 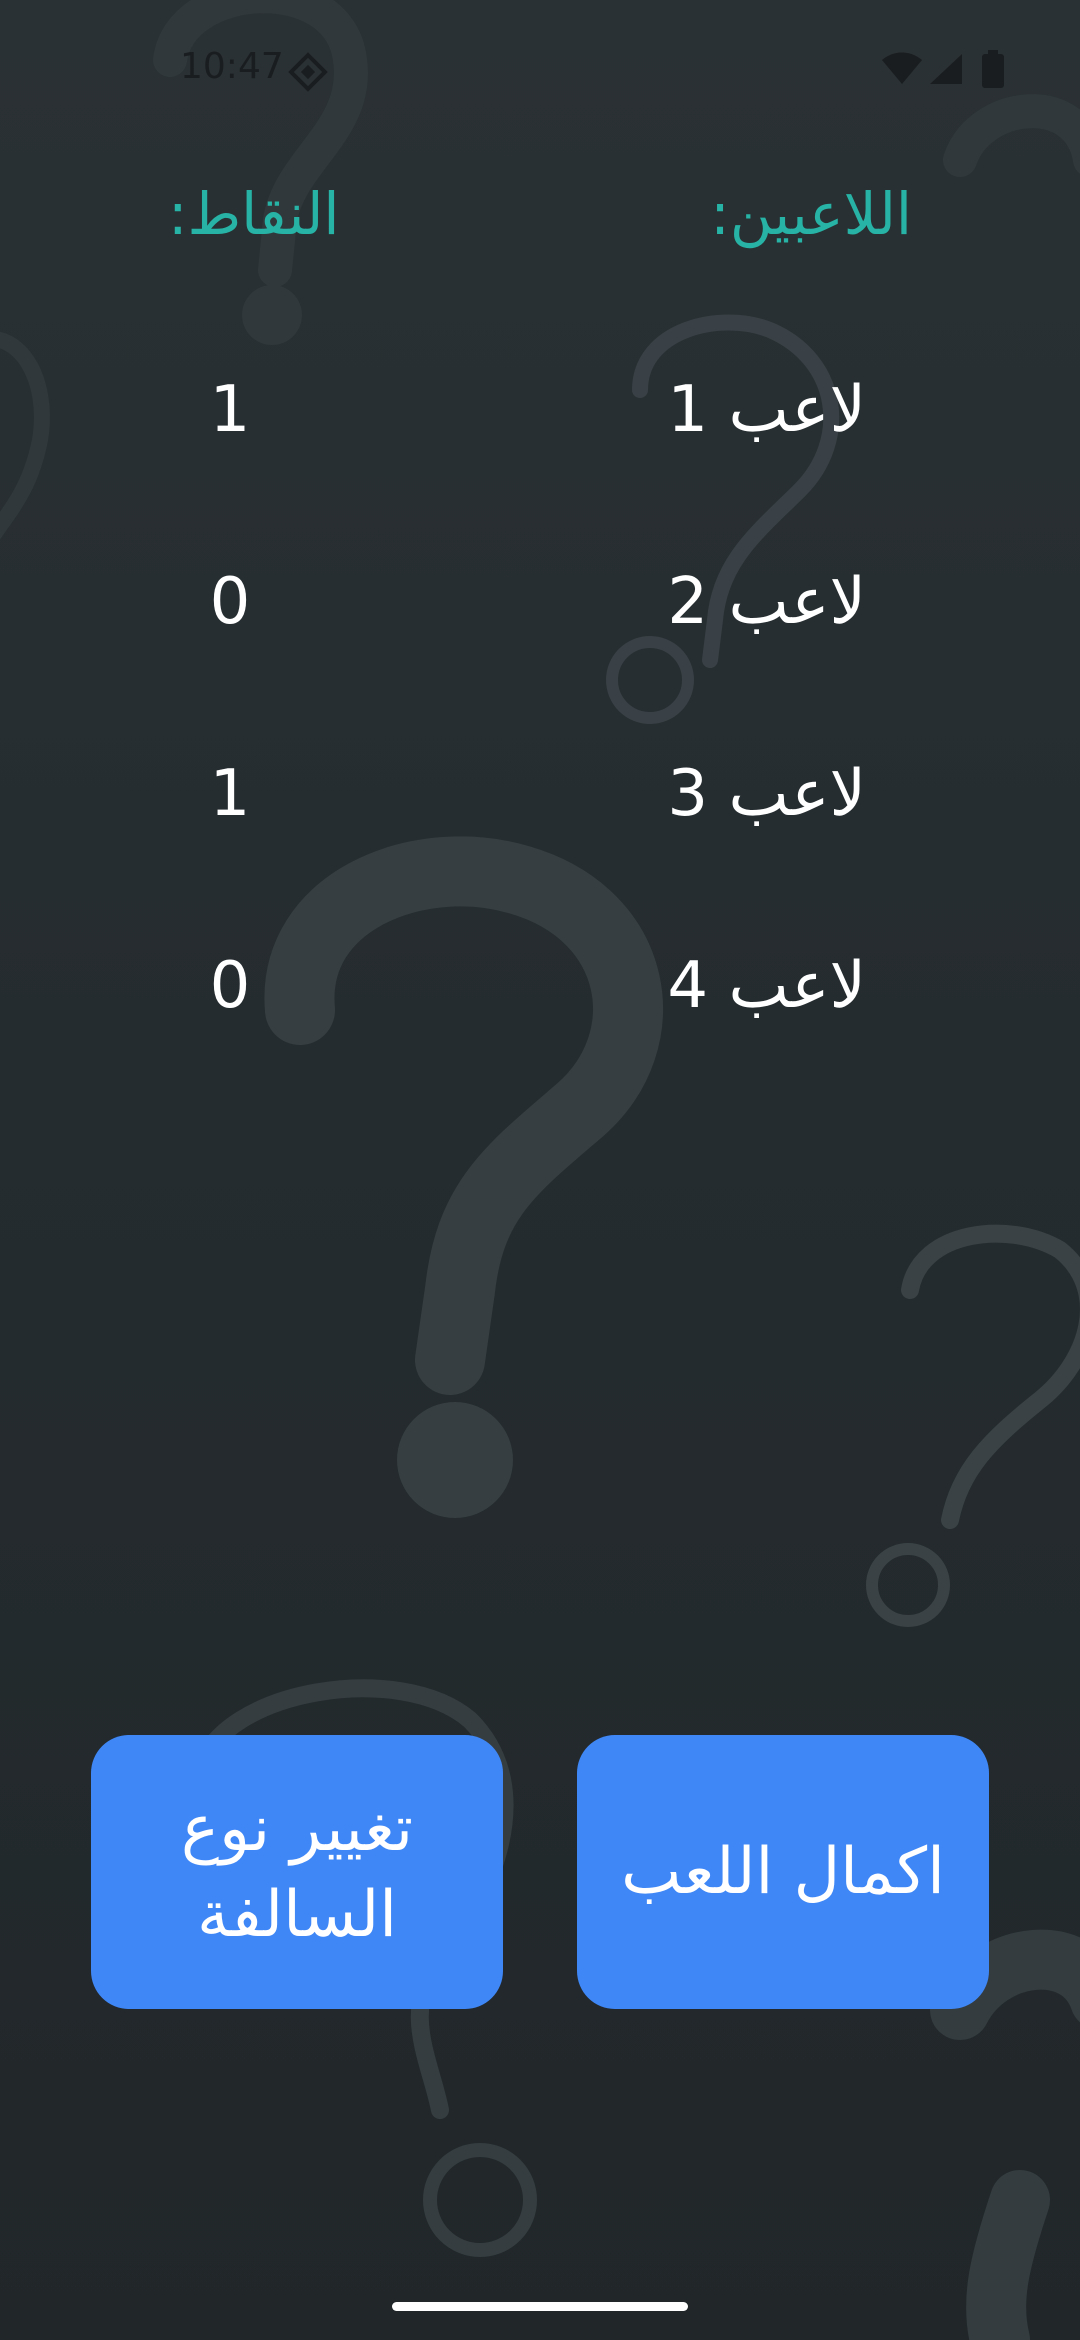 What do you see at coordinates (308, 72) in the screenshot?
I see `location-diamond-icon` at bounding box center [308, 72].